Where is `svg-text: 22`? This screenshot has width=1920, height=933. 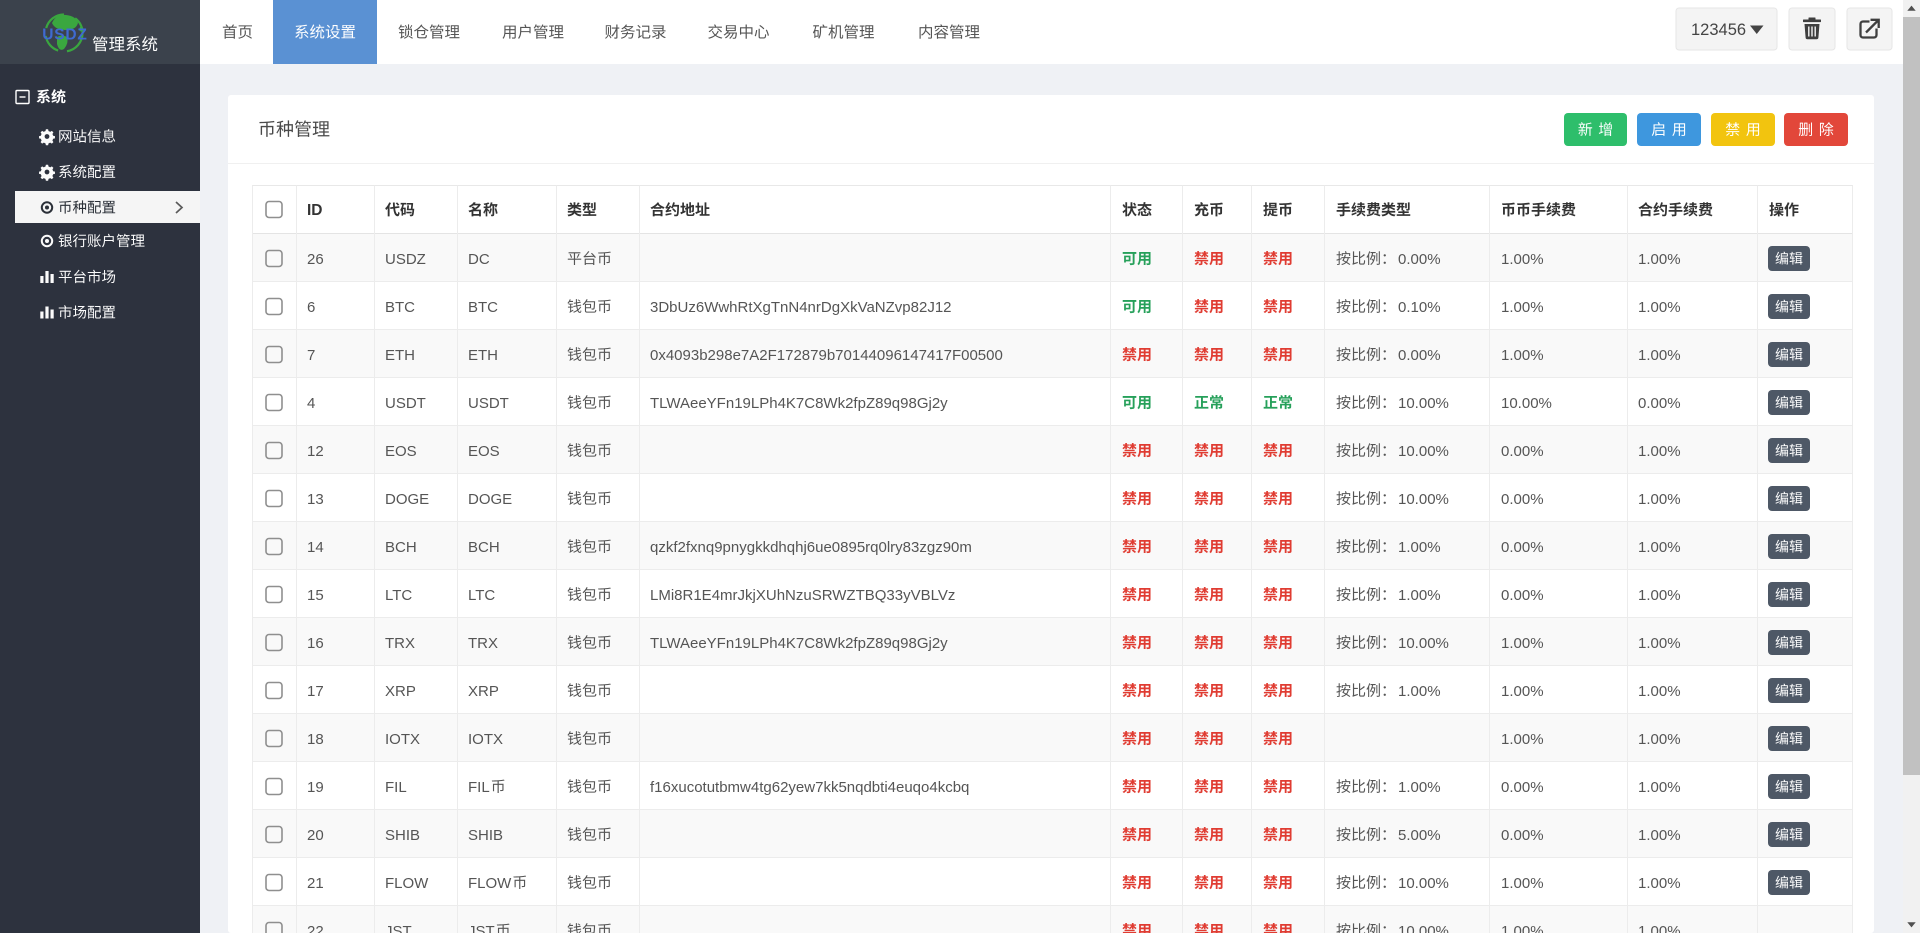 svg-text: 22 is located at coordinates (315, 928).